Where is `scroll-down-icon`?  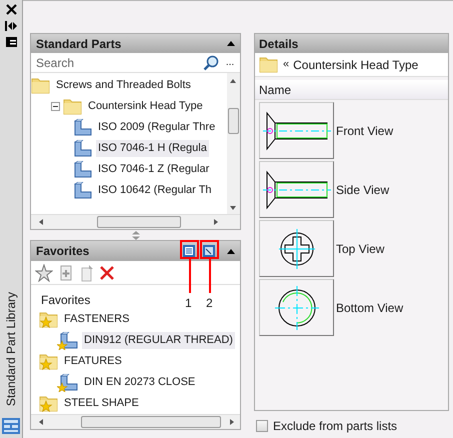
scroll-down-icon is located at coordinates (233, 208).